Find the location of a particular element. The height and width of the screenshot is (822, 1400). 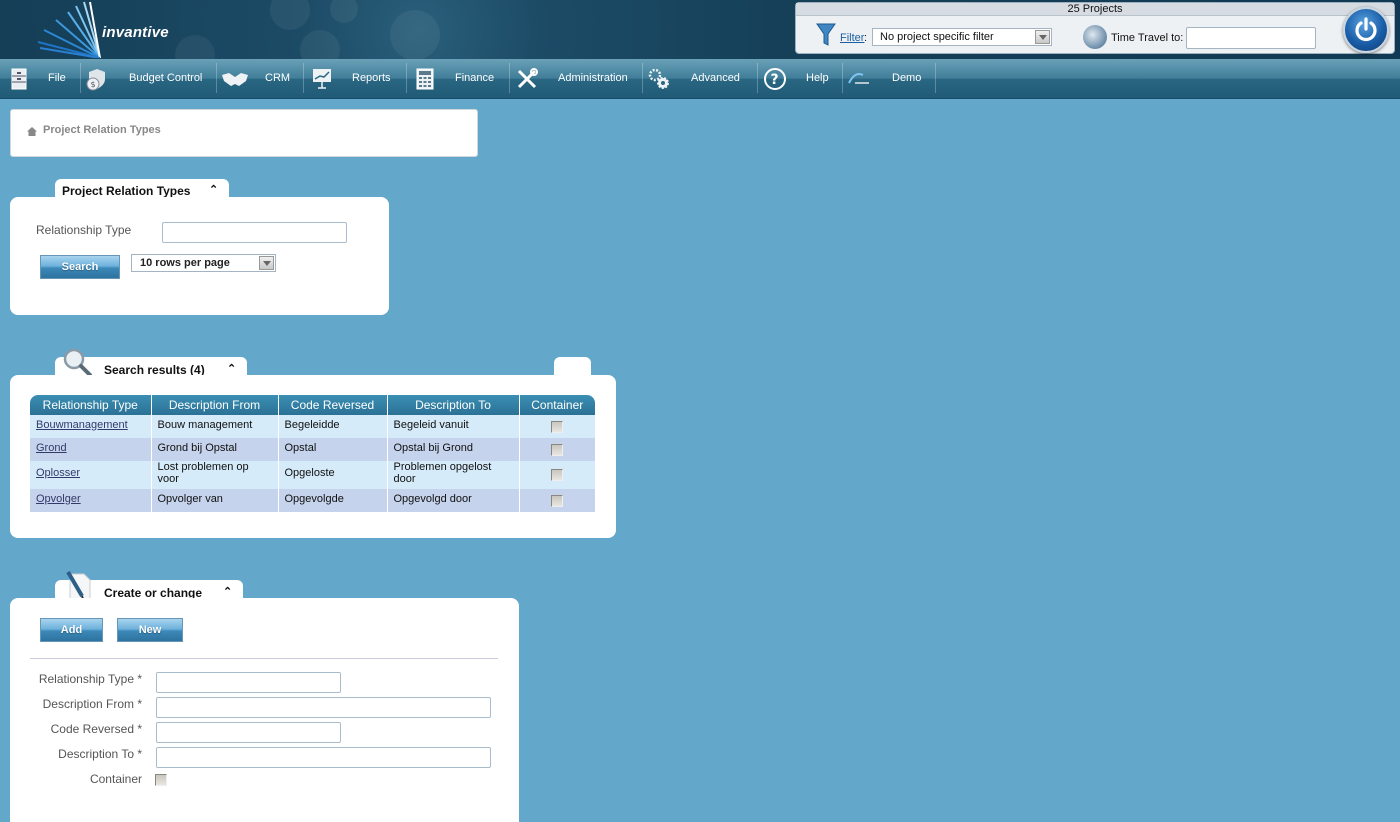

invantive-logo: invantive is located at coordinates (99, 29).